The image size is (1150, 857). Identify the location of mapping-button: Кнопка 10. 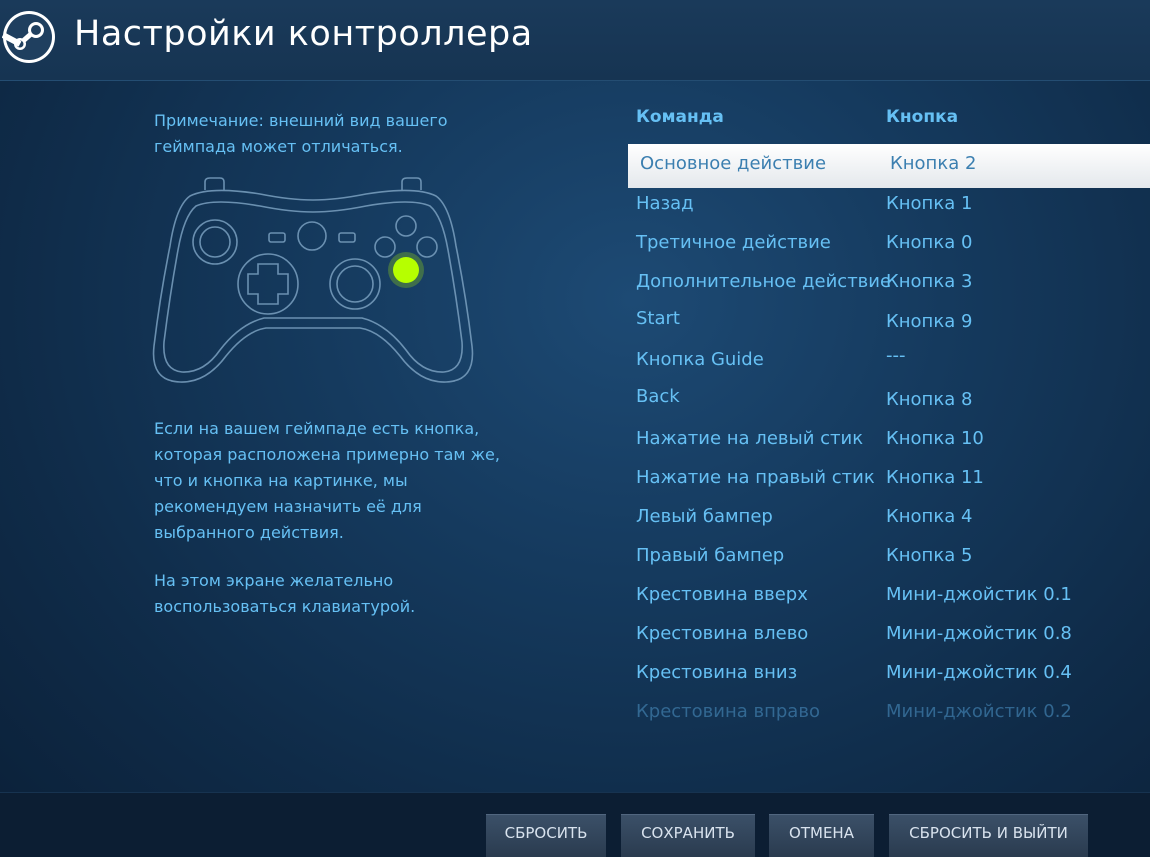
(935, 438).